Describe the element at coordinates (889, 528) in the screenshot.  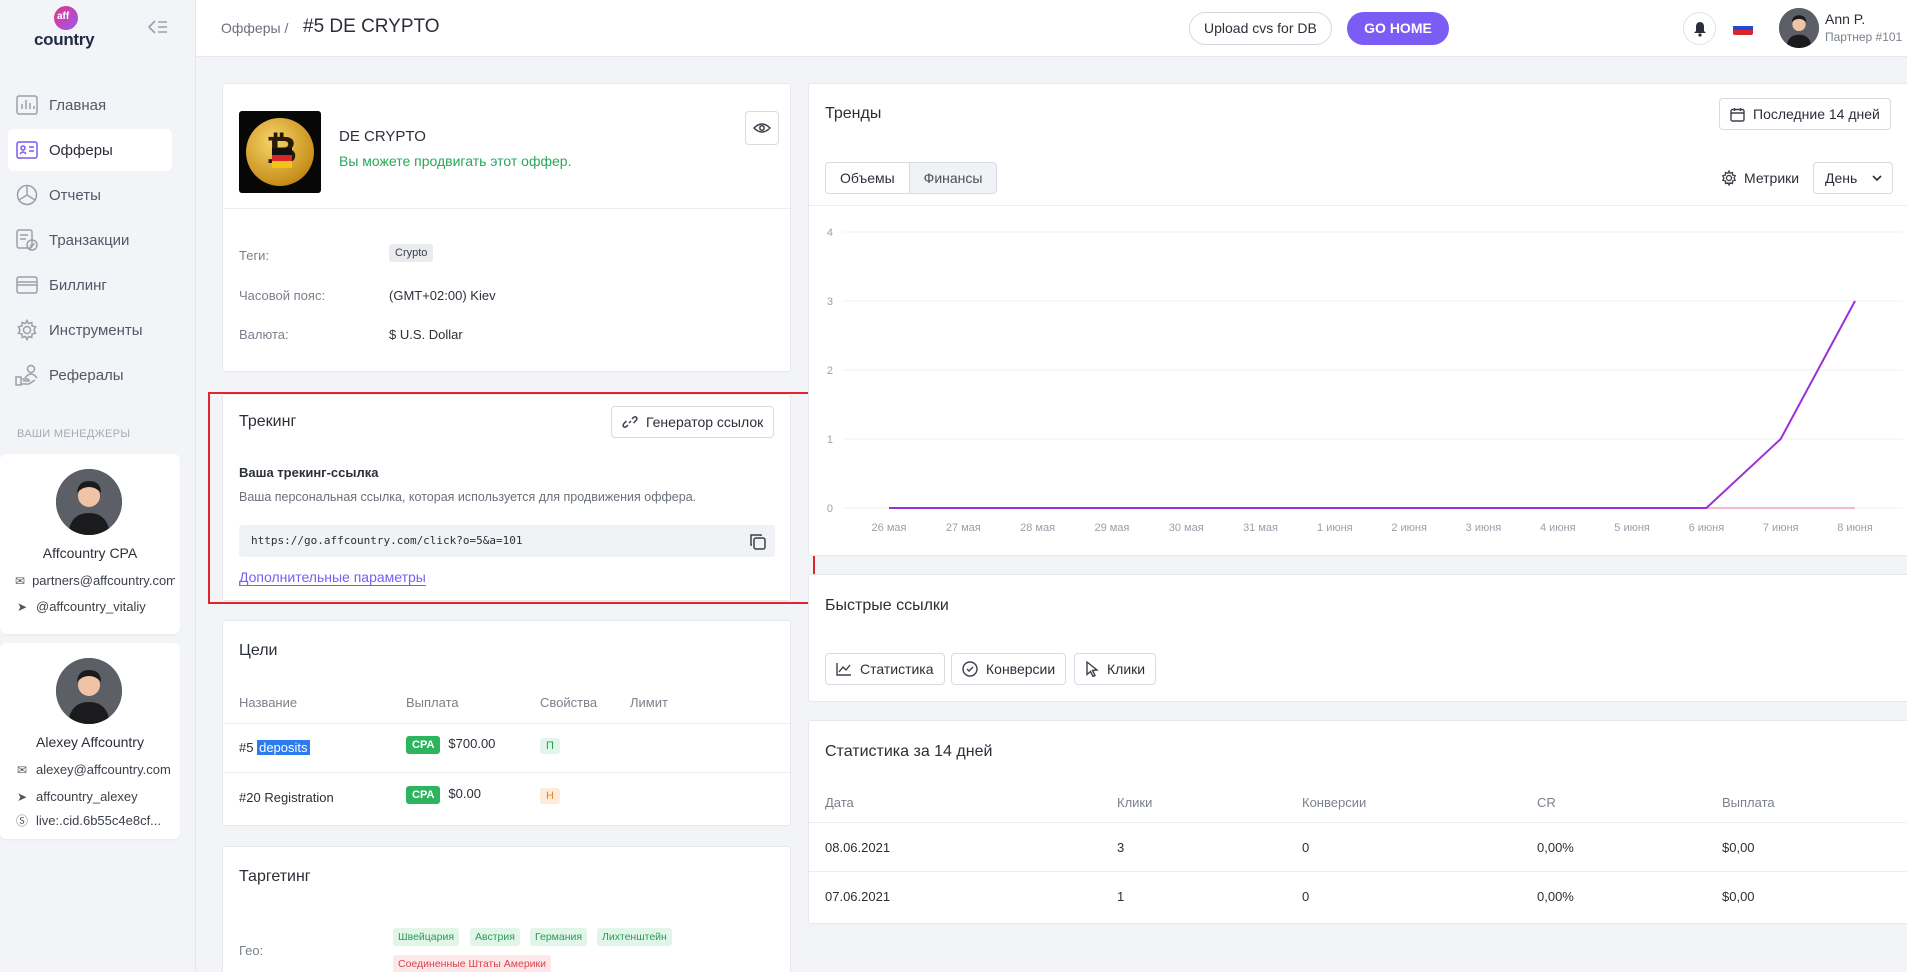
I see `x-tick-label: 26 мая` at that location.